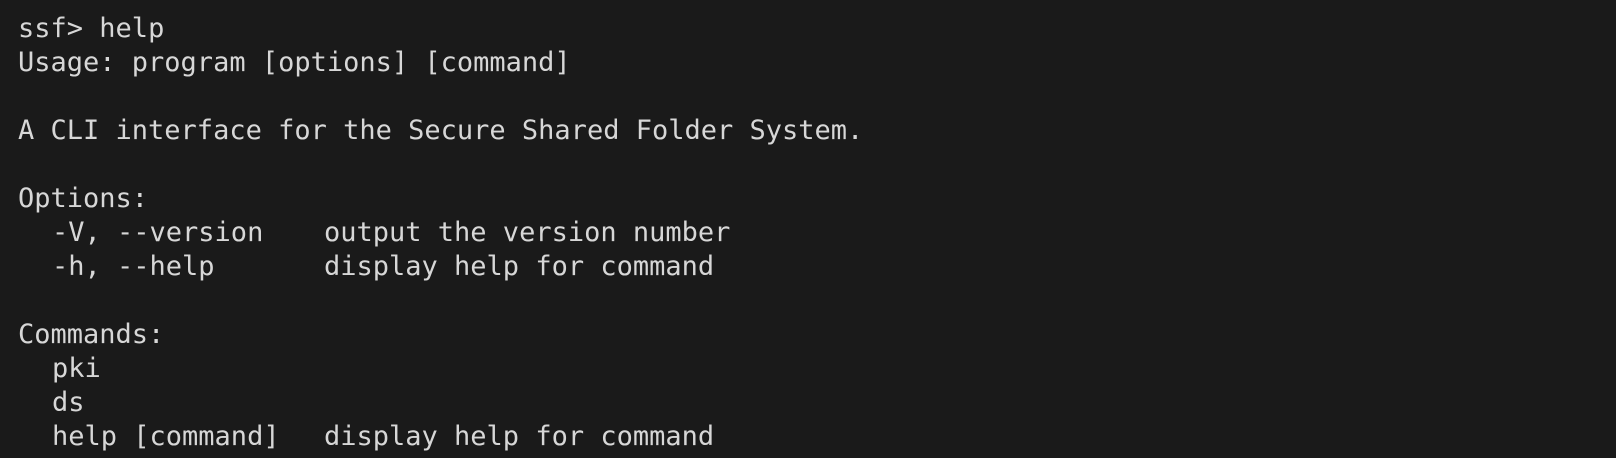  Describe the element at coordinates (133, 266) in the screenshot. I see `option-flag: -h, --help` at that location.